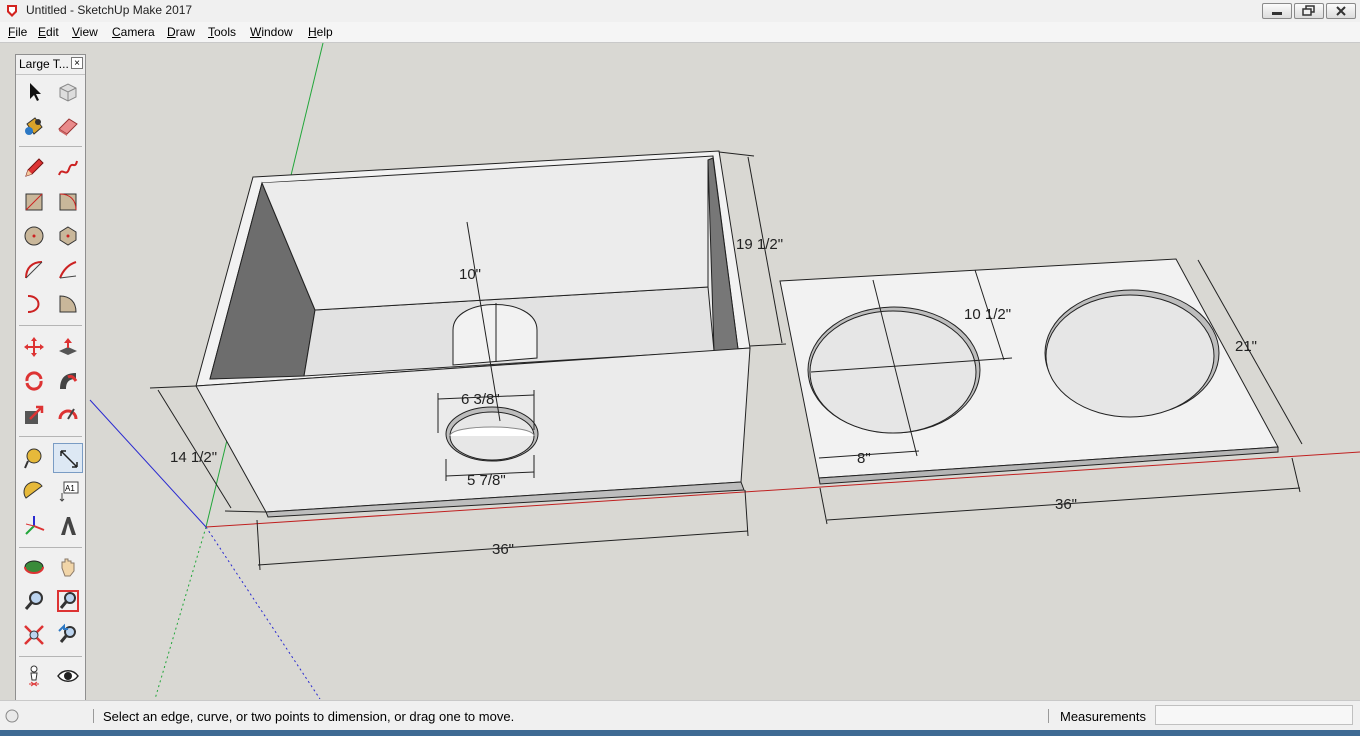 This screenshot has height=736, width=1360. What do you see at coordinates (320, 32) in the screenshot?
I see `menu-help: Help` at bounding box center [320, 32].